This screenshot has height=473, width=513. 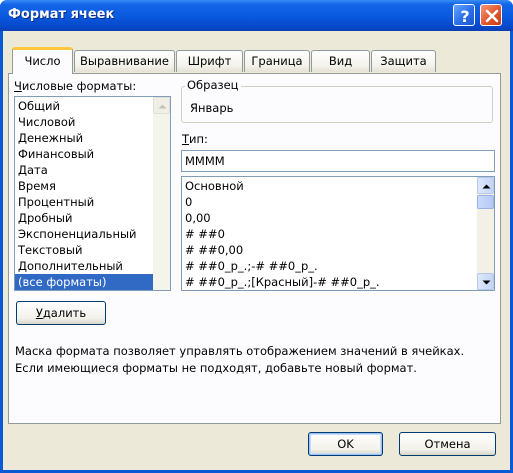 I want to click on tab-alignment-label: Выравнивание, so click(x=124, y=61).